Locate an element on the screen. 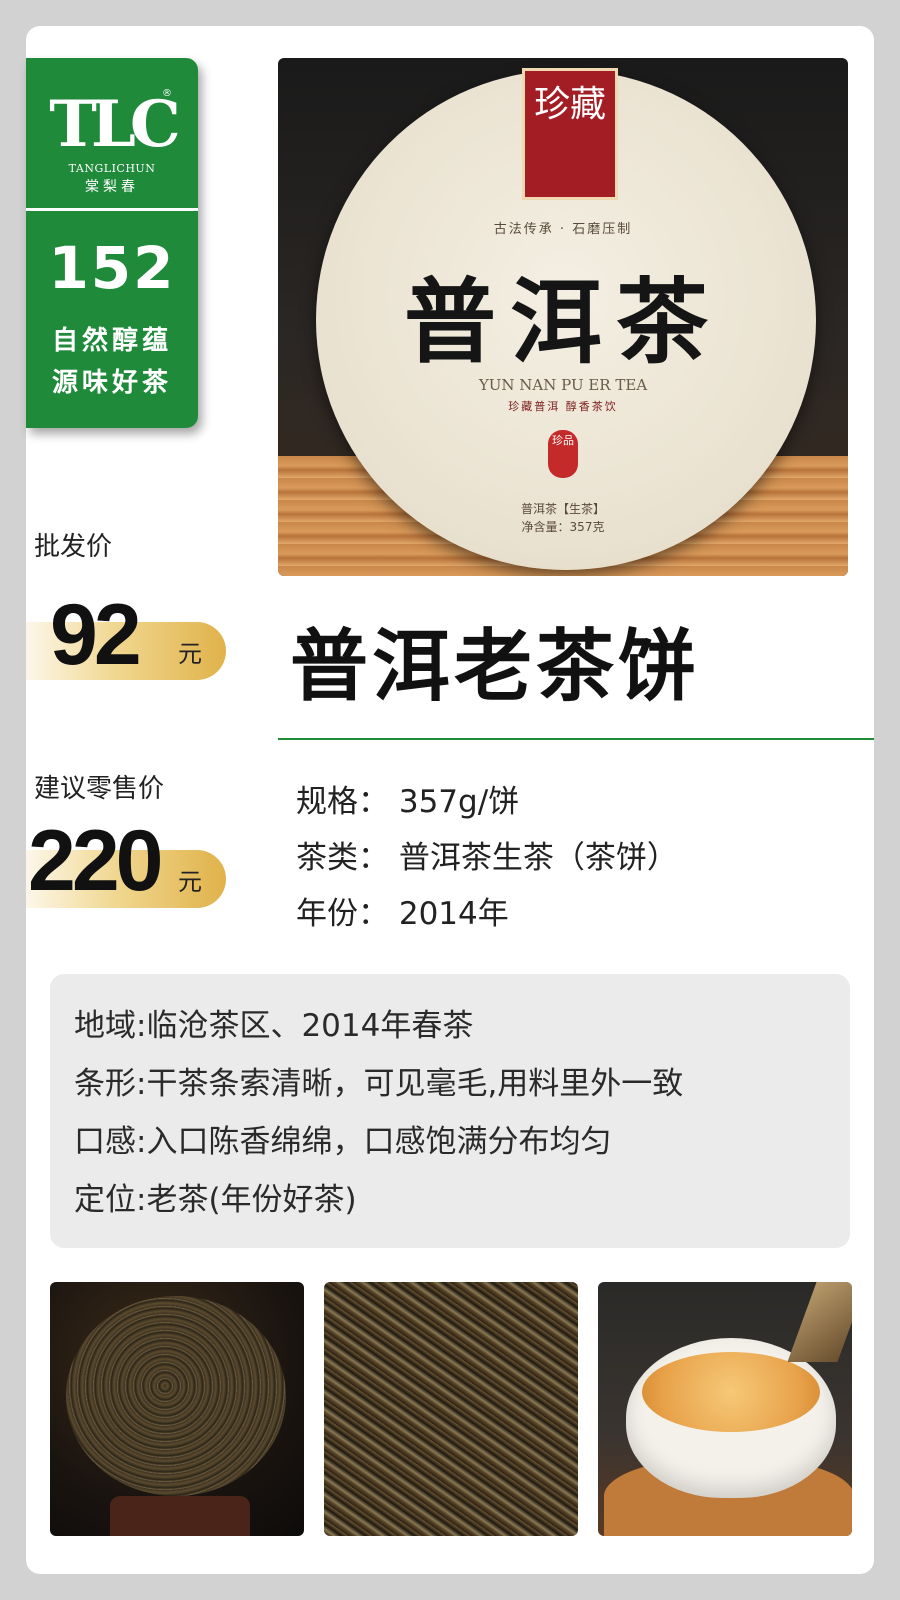 This screenshot has height=1600, width=900. pressed-tea-cake is located at coordinates (176, 1396).